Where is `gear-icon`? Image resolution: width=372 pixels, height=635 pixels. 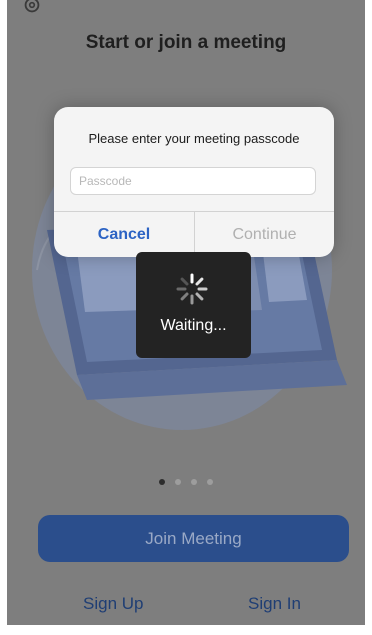
gear-icon is located at coordinates (32, 8).